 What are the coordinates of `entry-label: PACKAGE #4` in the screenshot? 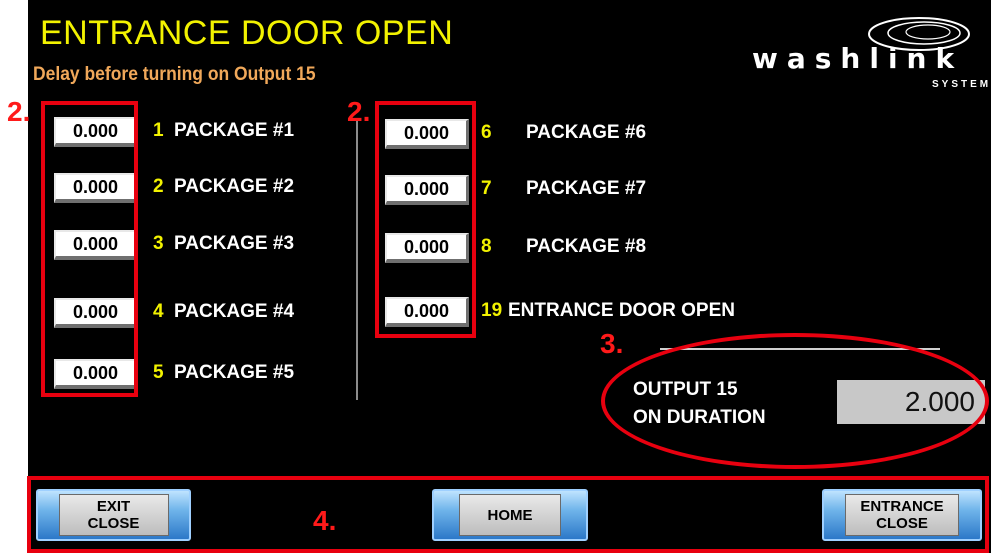 It's located at (234, 311).